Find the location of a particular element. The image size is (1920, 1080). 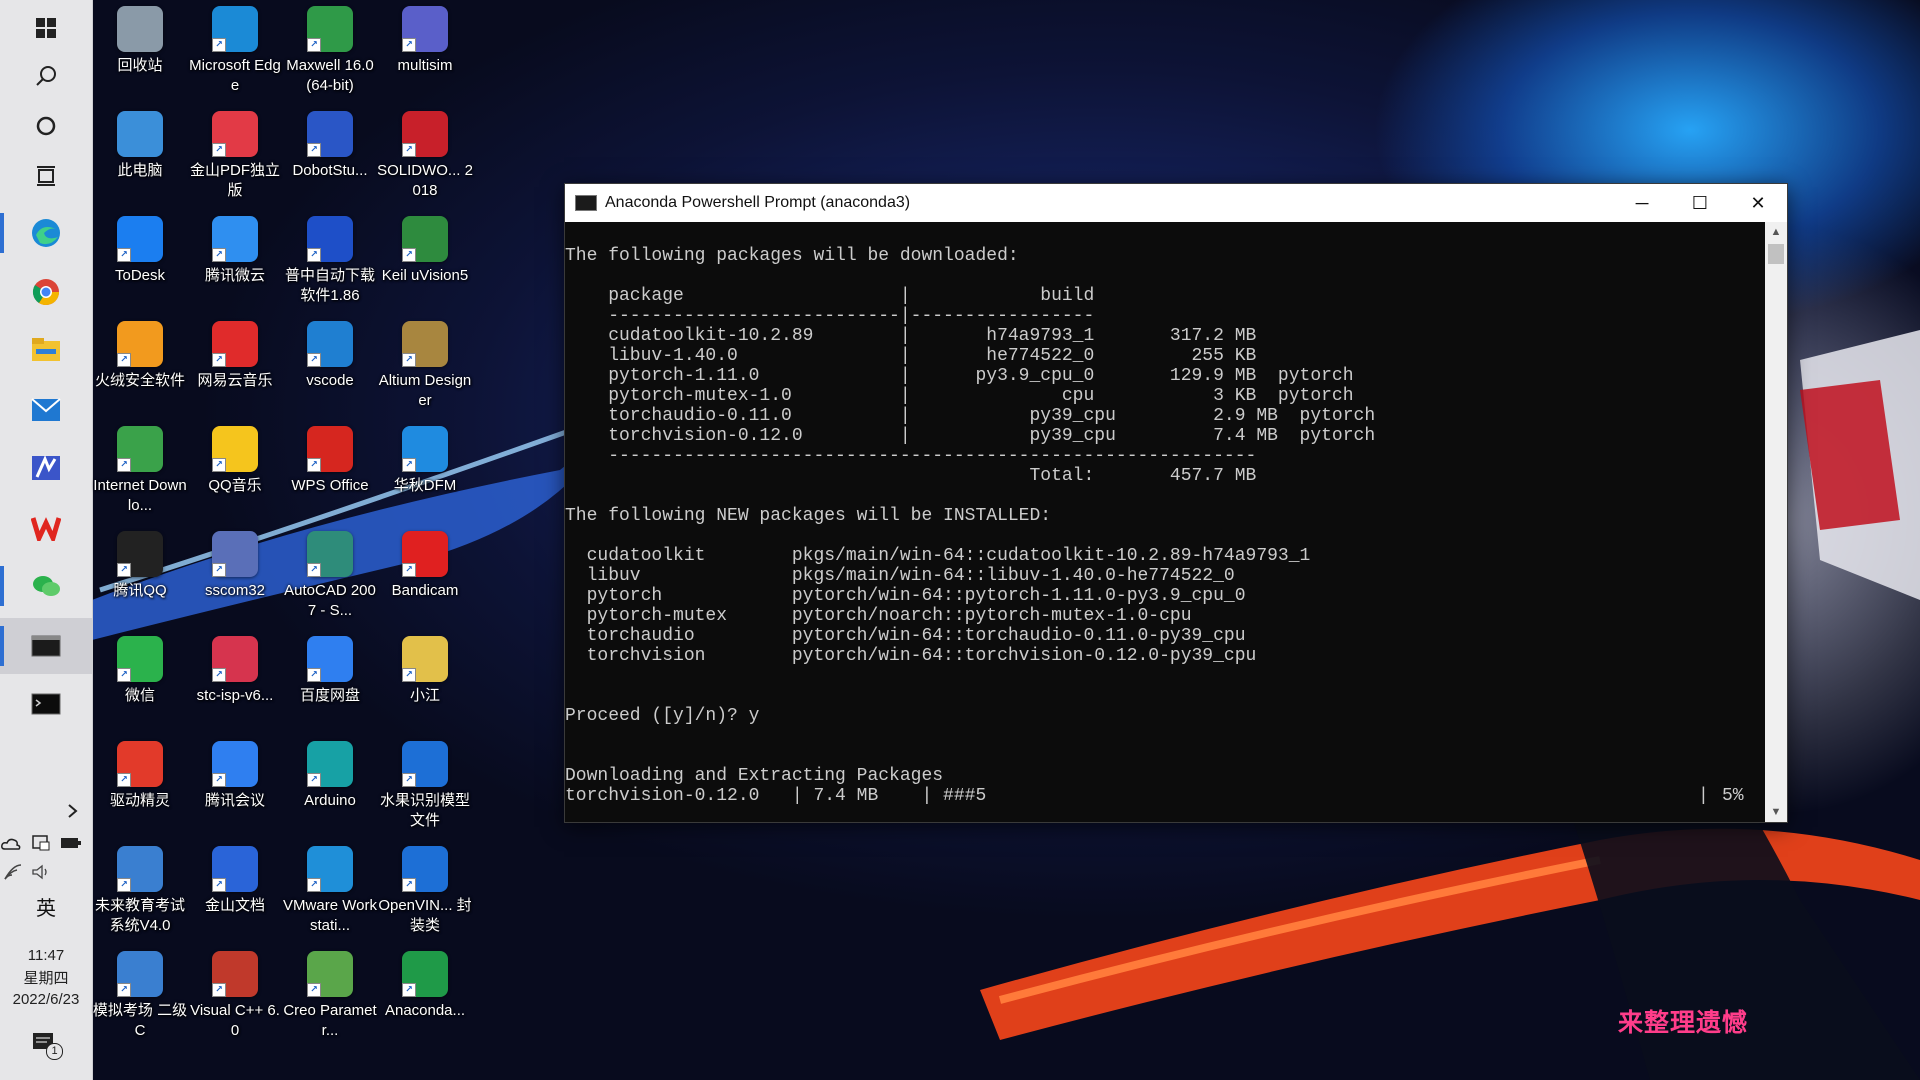

vertical-scrollbar: ▲ ▼ is located at coordinates (1776, 522).